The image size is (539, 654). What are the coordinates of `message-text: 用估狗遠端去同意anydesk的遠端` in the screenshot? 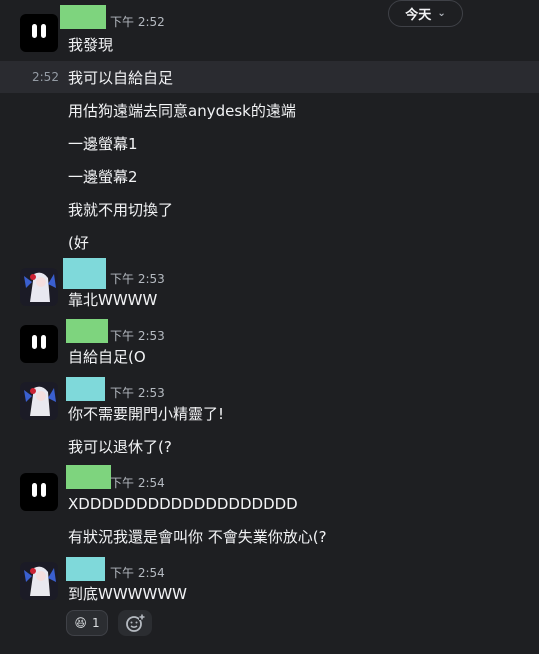 It's located at (182, 111).